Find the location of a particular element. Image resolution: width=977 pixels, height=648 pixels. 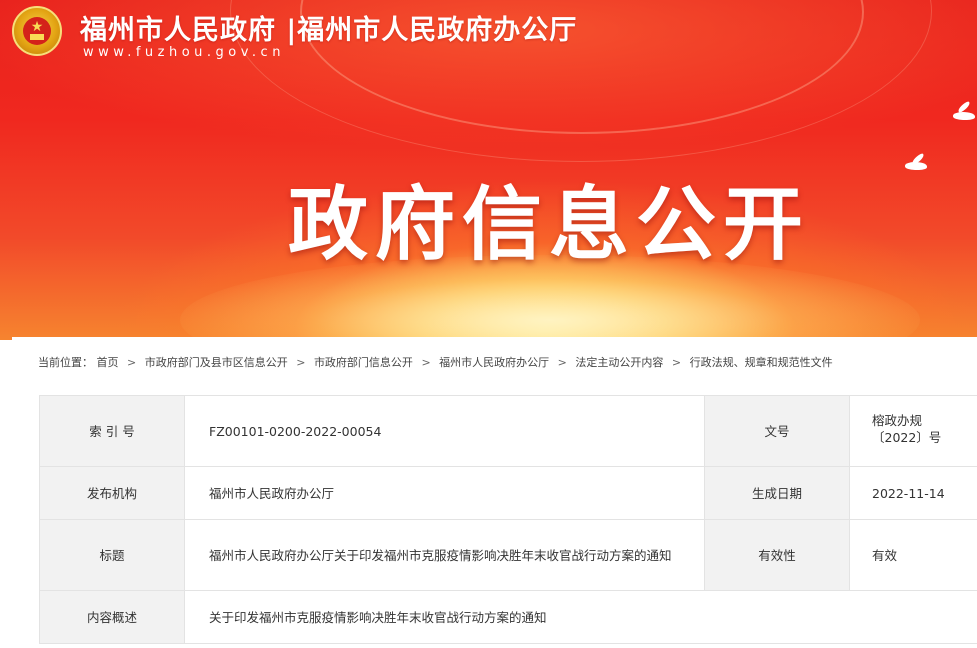

generation-date-label: 生成日期 is located at coordinates (777, 493).